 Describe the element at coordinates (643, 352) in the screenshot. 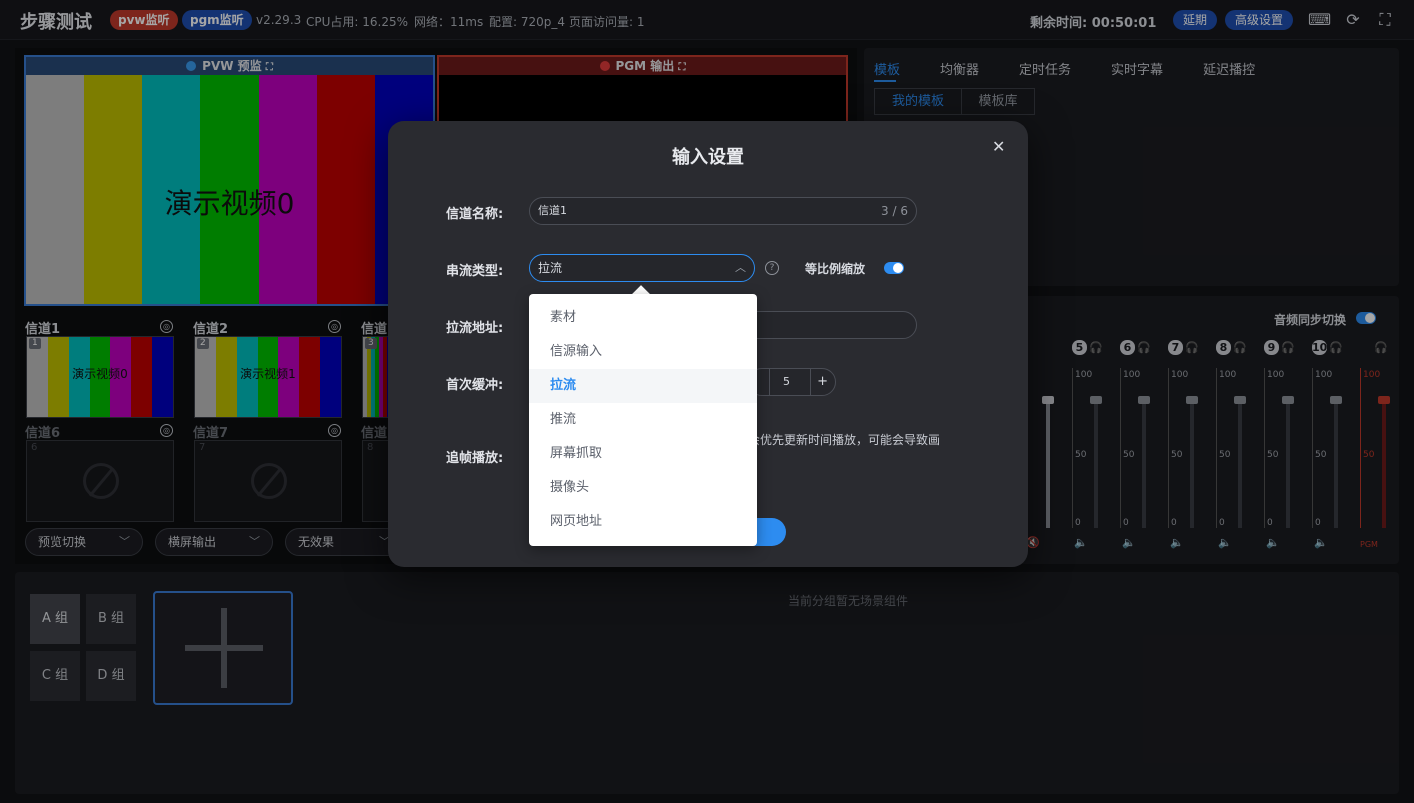

I see `menu-item-source-input: 信源输入` at that location.